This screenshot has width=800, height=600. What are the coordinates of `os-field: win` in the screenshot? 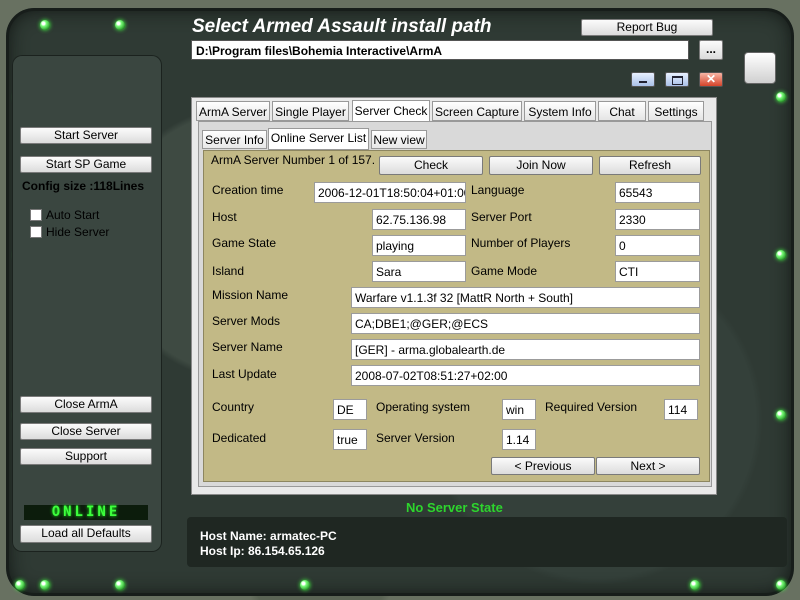 It's located at (519, 409).